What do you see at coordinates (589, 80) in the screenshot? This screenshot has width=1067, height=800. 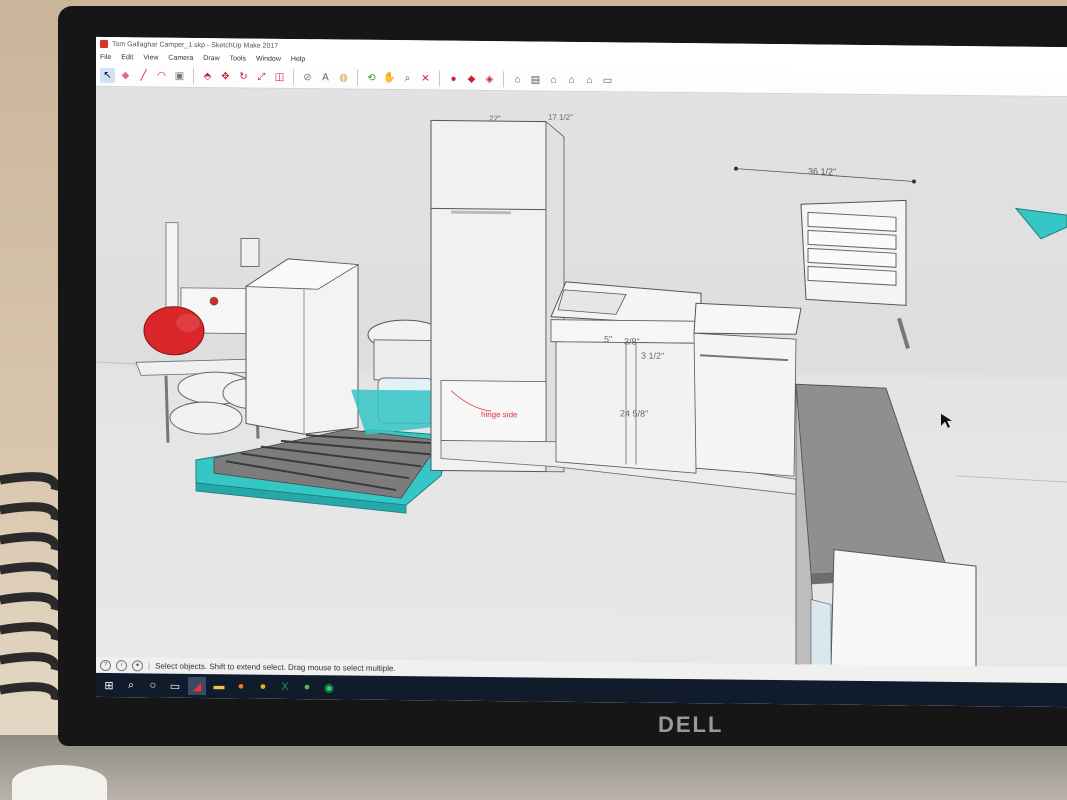 I see `back-view-icon: ⌂` at bounding box center [589, 80].